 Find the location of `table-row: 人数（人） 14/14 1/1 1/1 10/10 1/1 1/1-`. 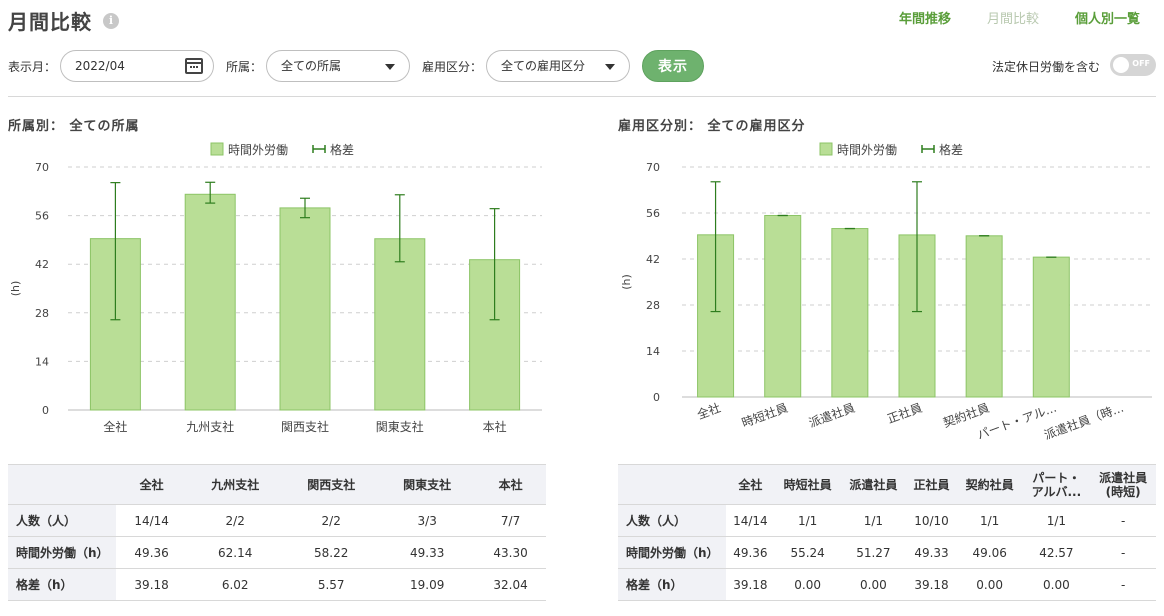

table-row: 人数（人） 14/14 1/1 1/1 10/10 1/1 1/1- is located at coordinates (887, 520).